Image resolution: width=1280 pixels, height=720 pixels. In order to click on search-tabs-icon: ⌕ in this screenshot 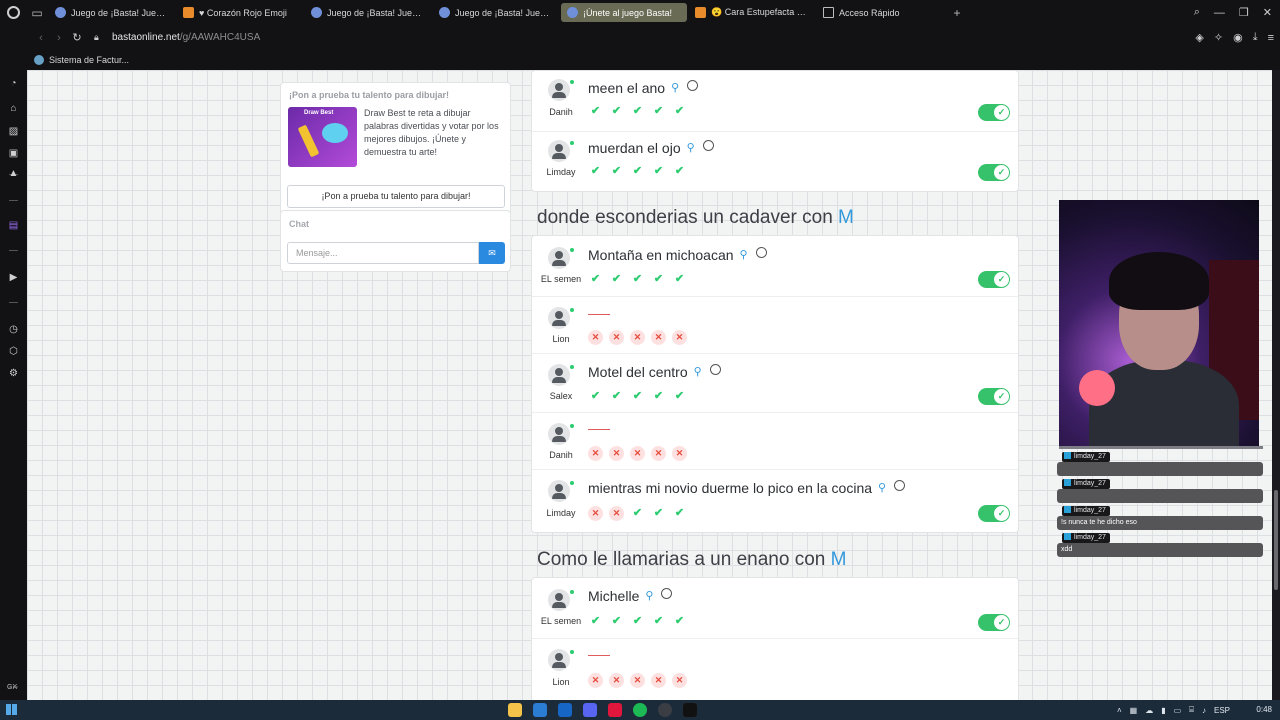, I will do `click(1197, 12)`.